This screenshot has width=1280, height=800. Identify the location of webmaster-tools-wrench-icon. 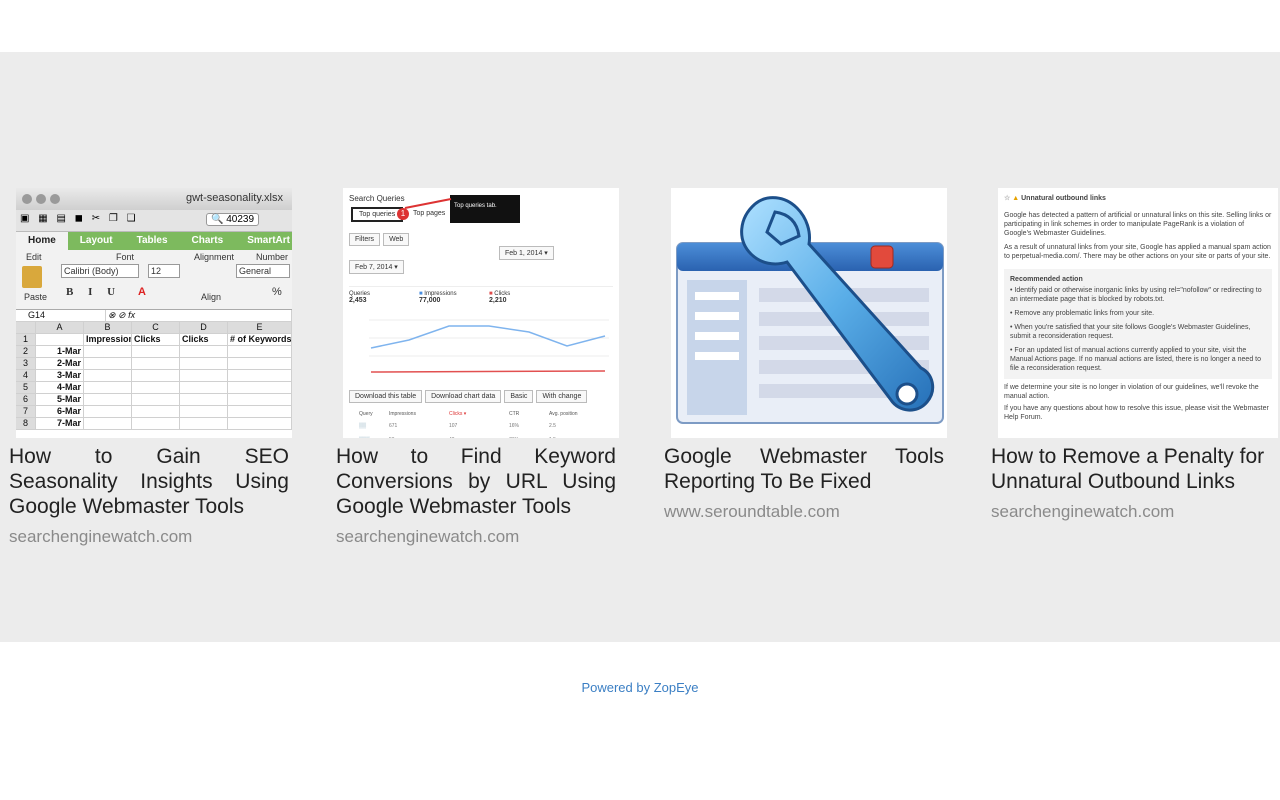
(810, 310).